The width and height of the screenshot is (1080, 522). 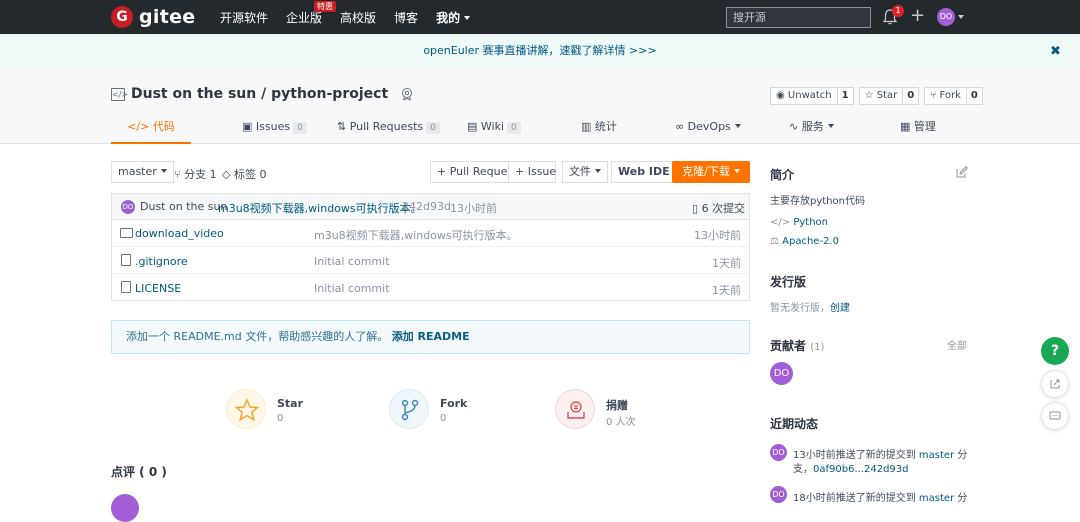 What do you see at coordinates (142, 172) in the screenshot?
I see `branch-select: master` at bounding box center [142, 172].